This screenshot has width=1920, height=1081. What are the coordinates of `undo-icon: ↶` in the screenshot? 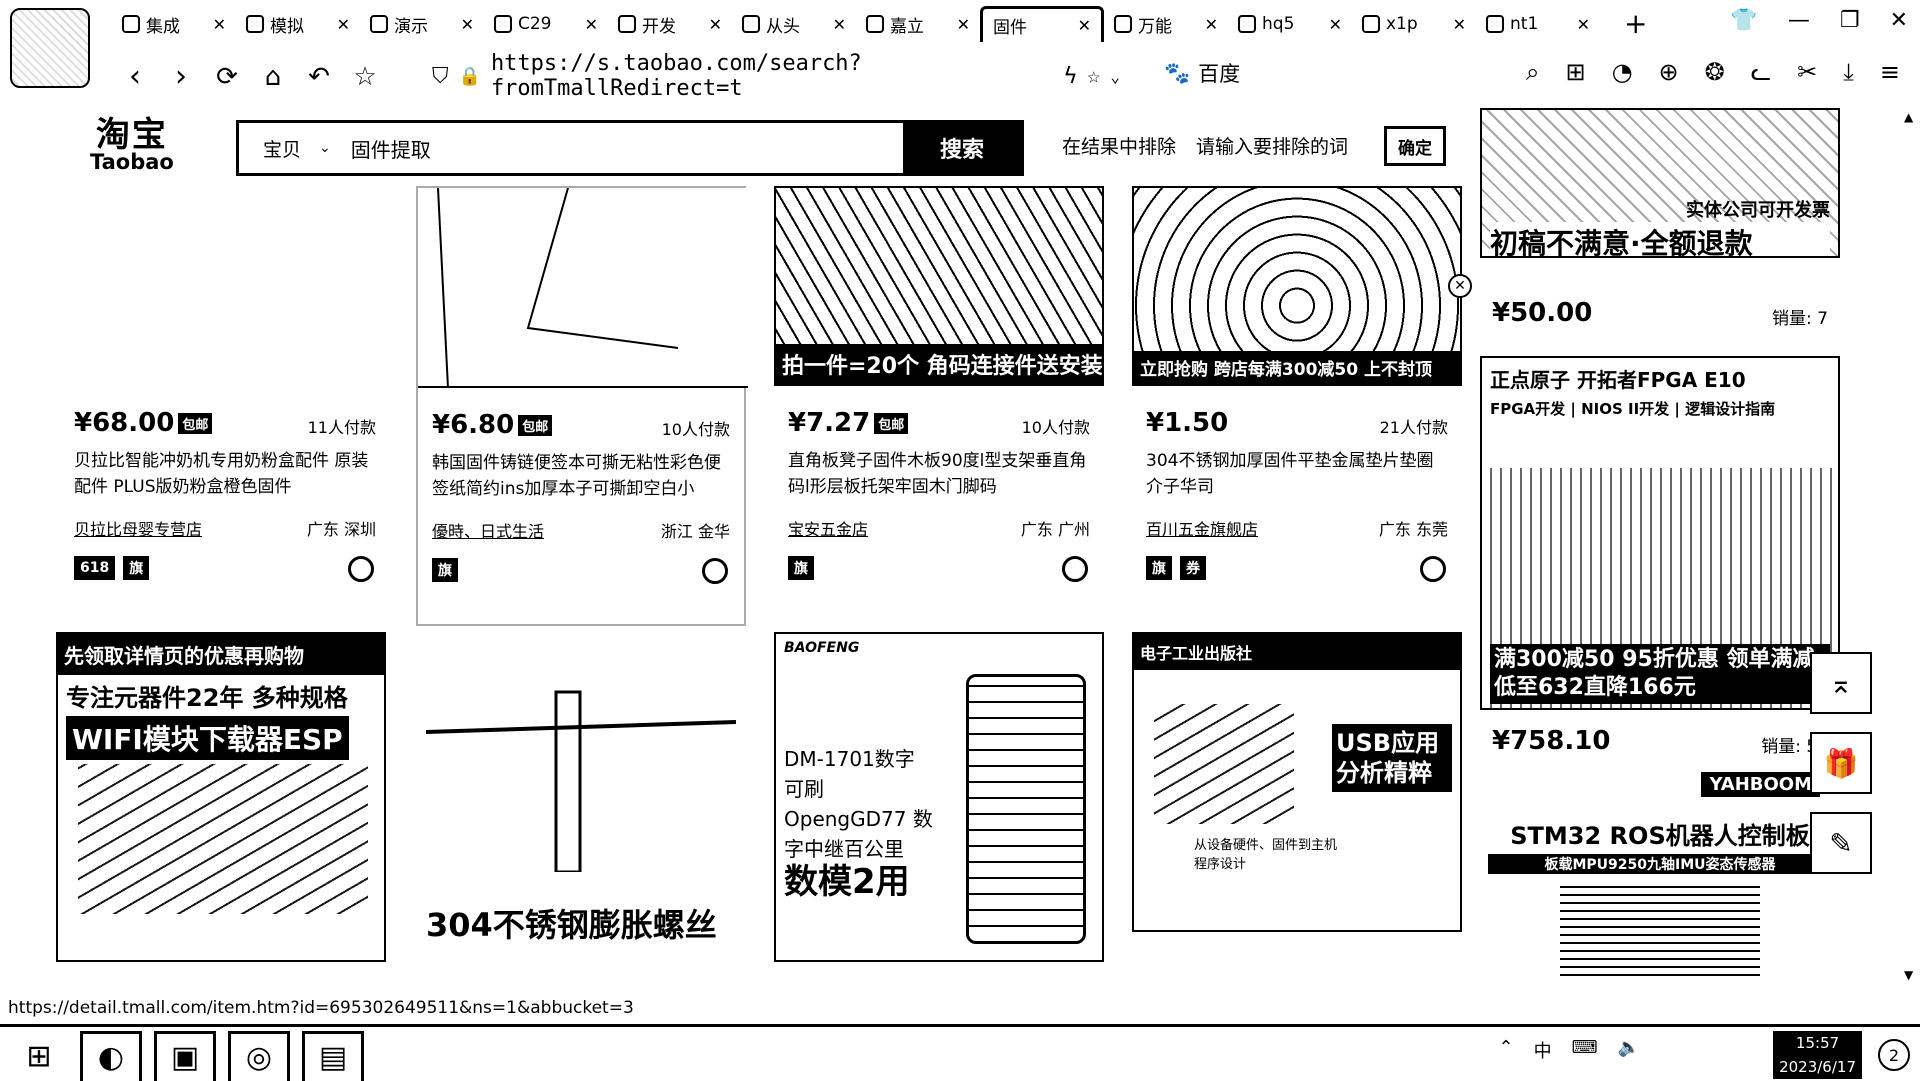 It's located at (319, 77).